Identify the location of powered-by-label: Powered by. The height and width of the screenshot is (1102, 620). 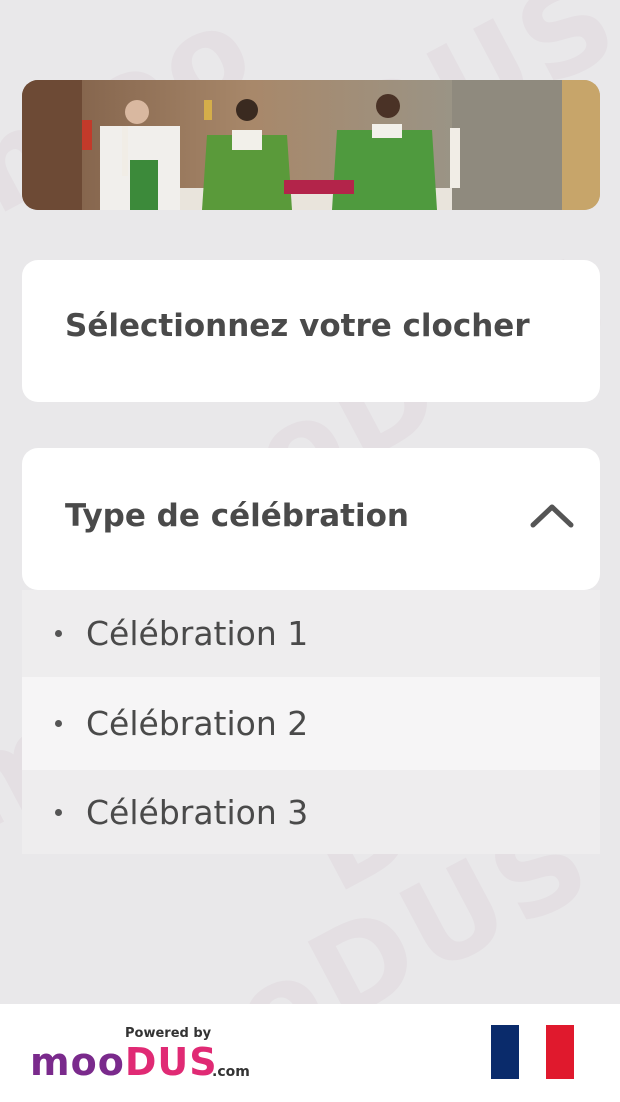
(168, 1033).